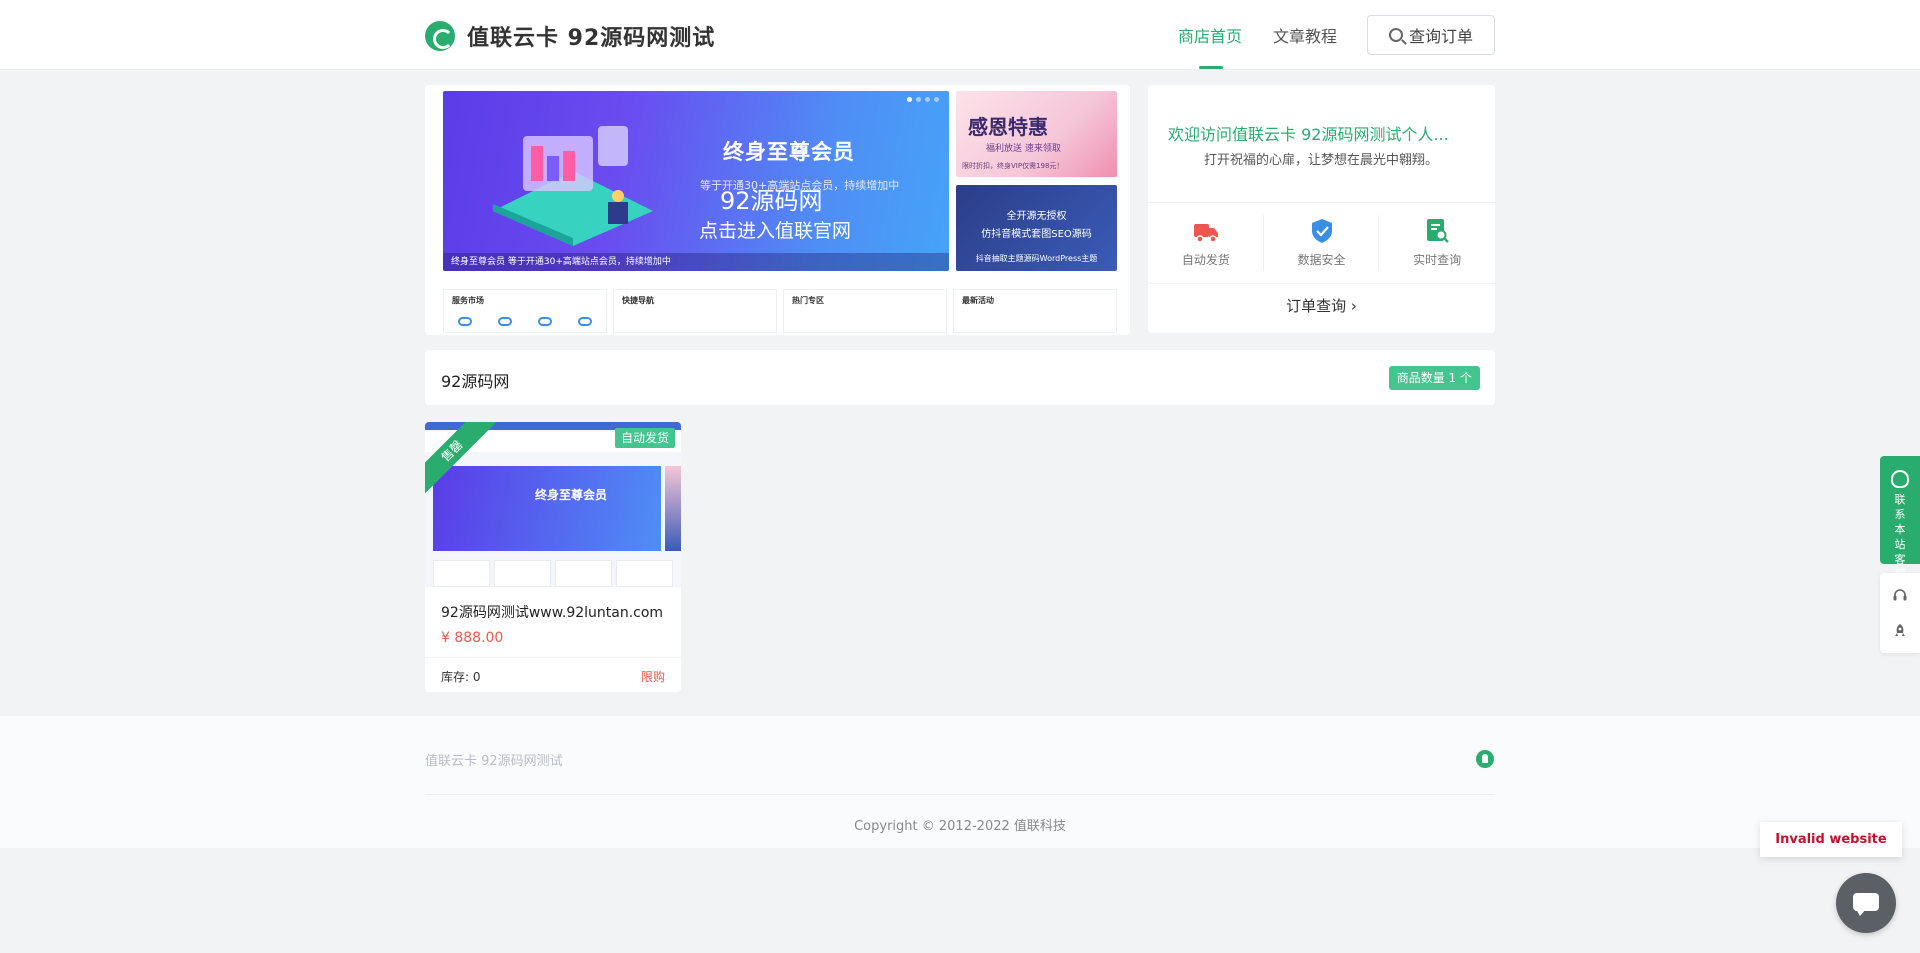  I want to click on search-icon, so click(1395, 35).